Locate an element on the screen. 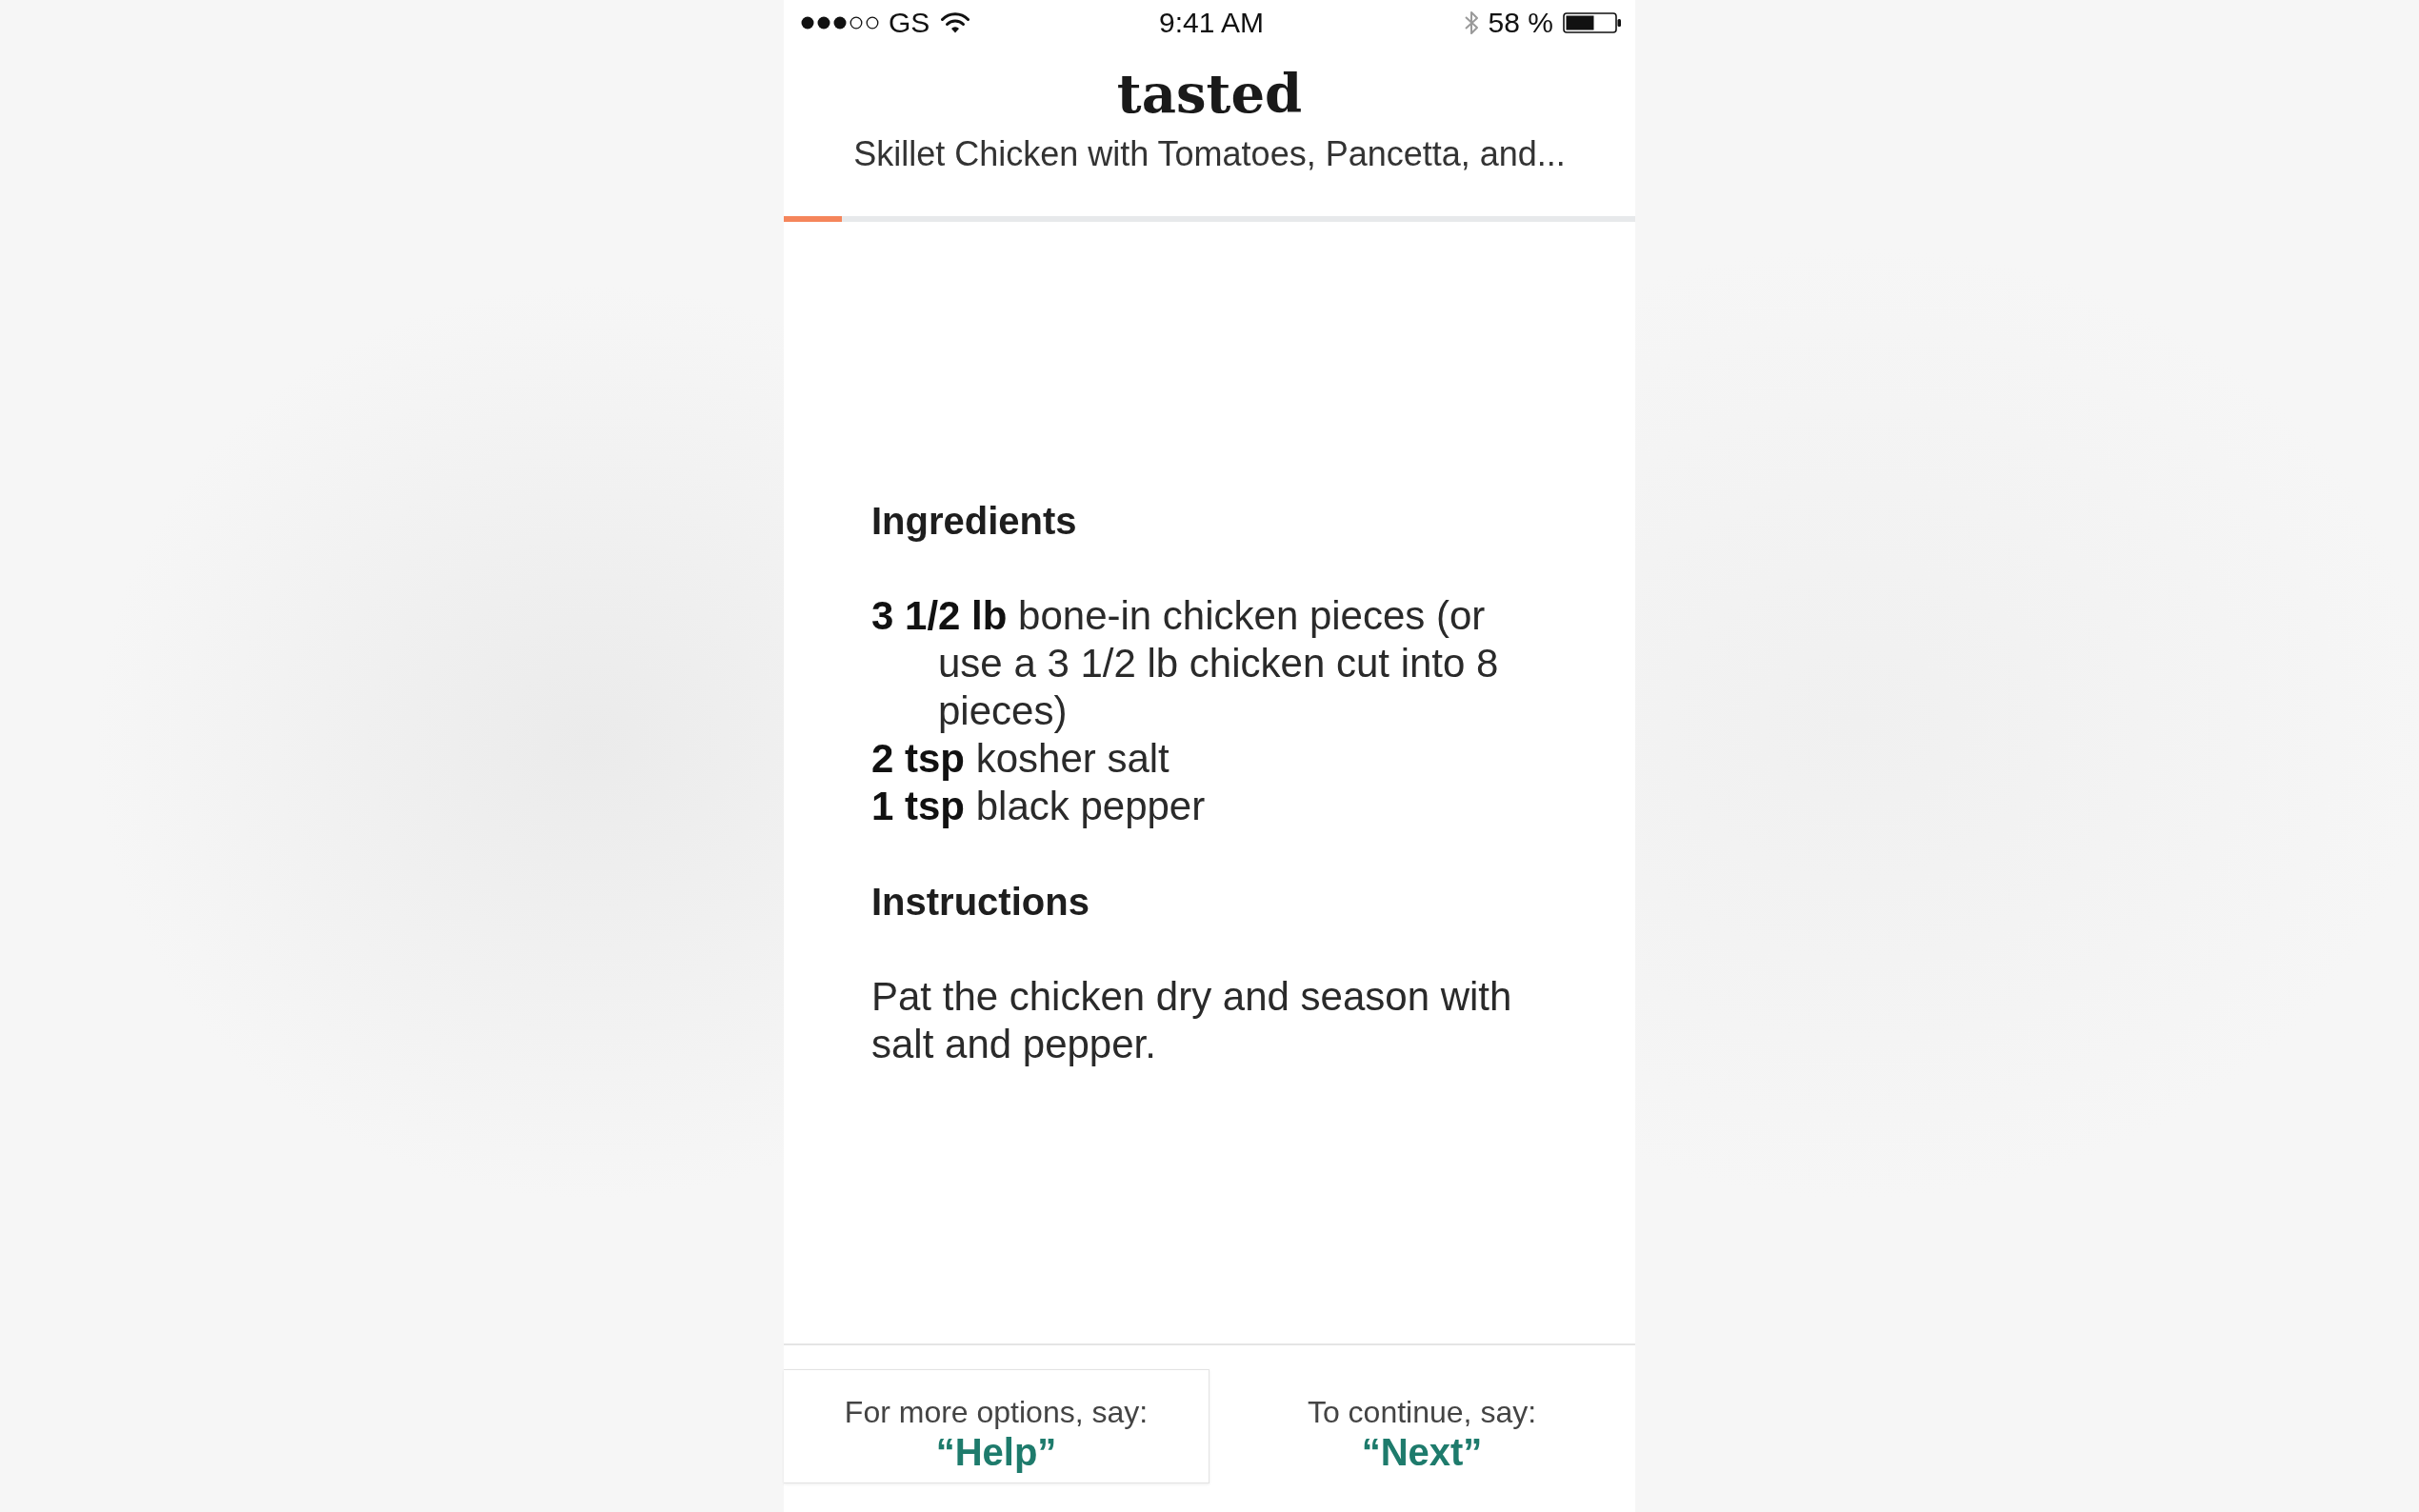 The width and height of the screenshot is (2419, 1512). carrier-name: GS is located at coordinates (909, 23).